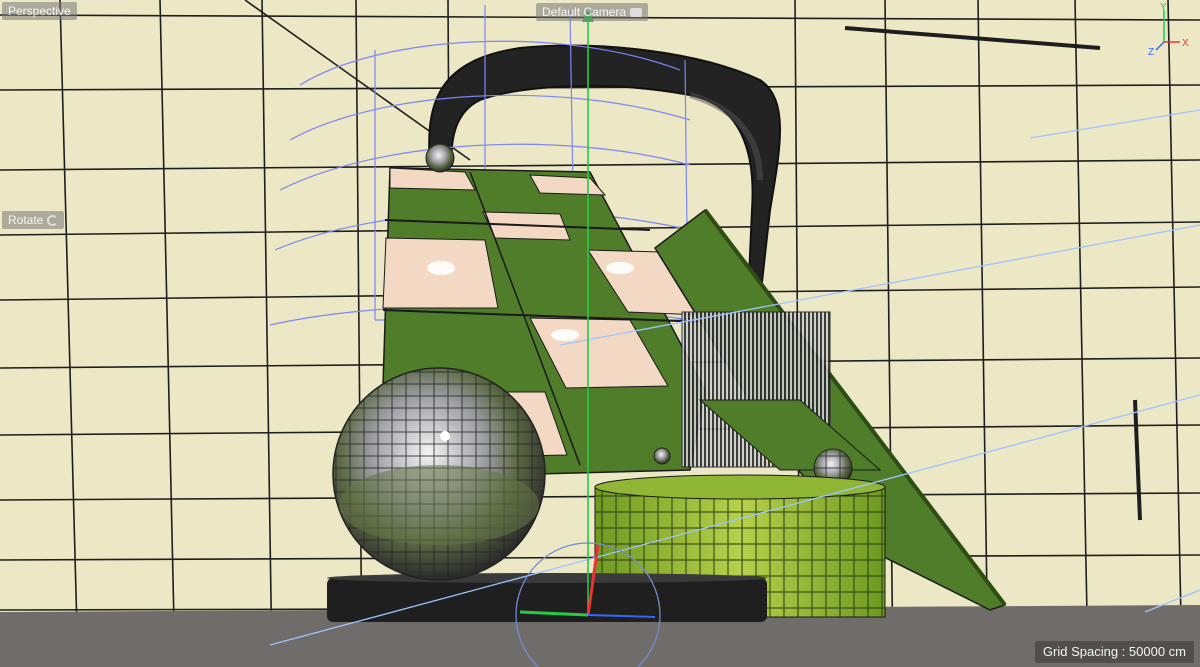 The height and width of the screenshot is (667, 1200). Describe the element at coordinates (1185, 43) in the screenshot. I see `axis-x-label: X` at that location.